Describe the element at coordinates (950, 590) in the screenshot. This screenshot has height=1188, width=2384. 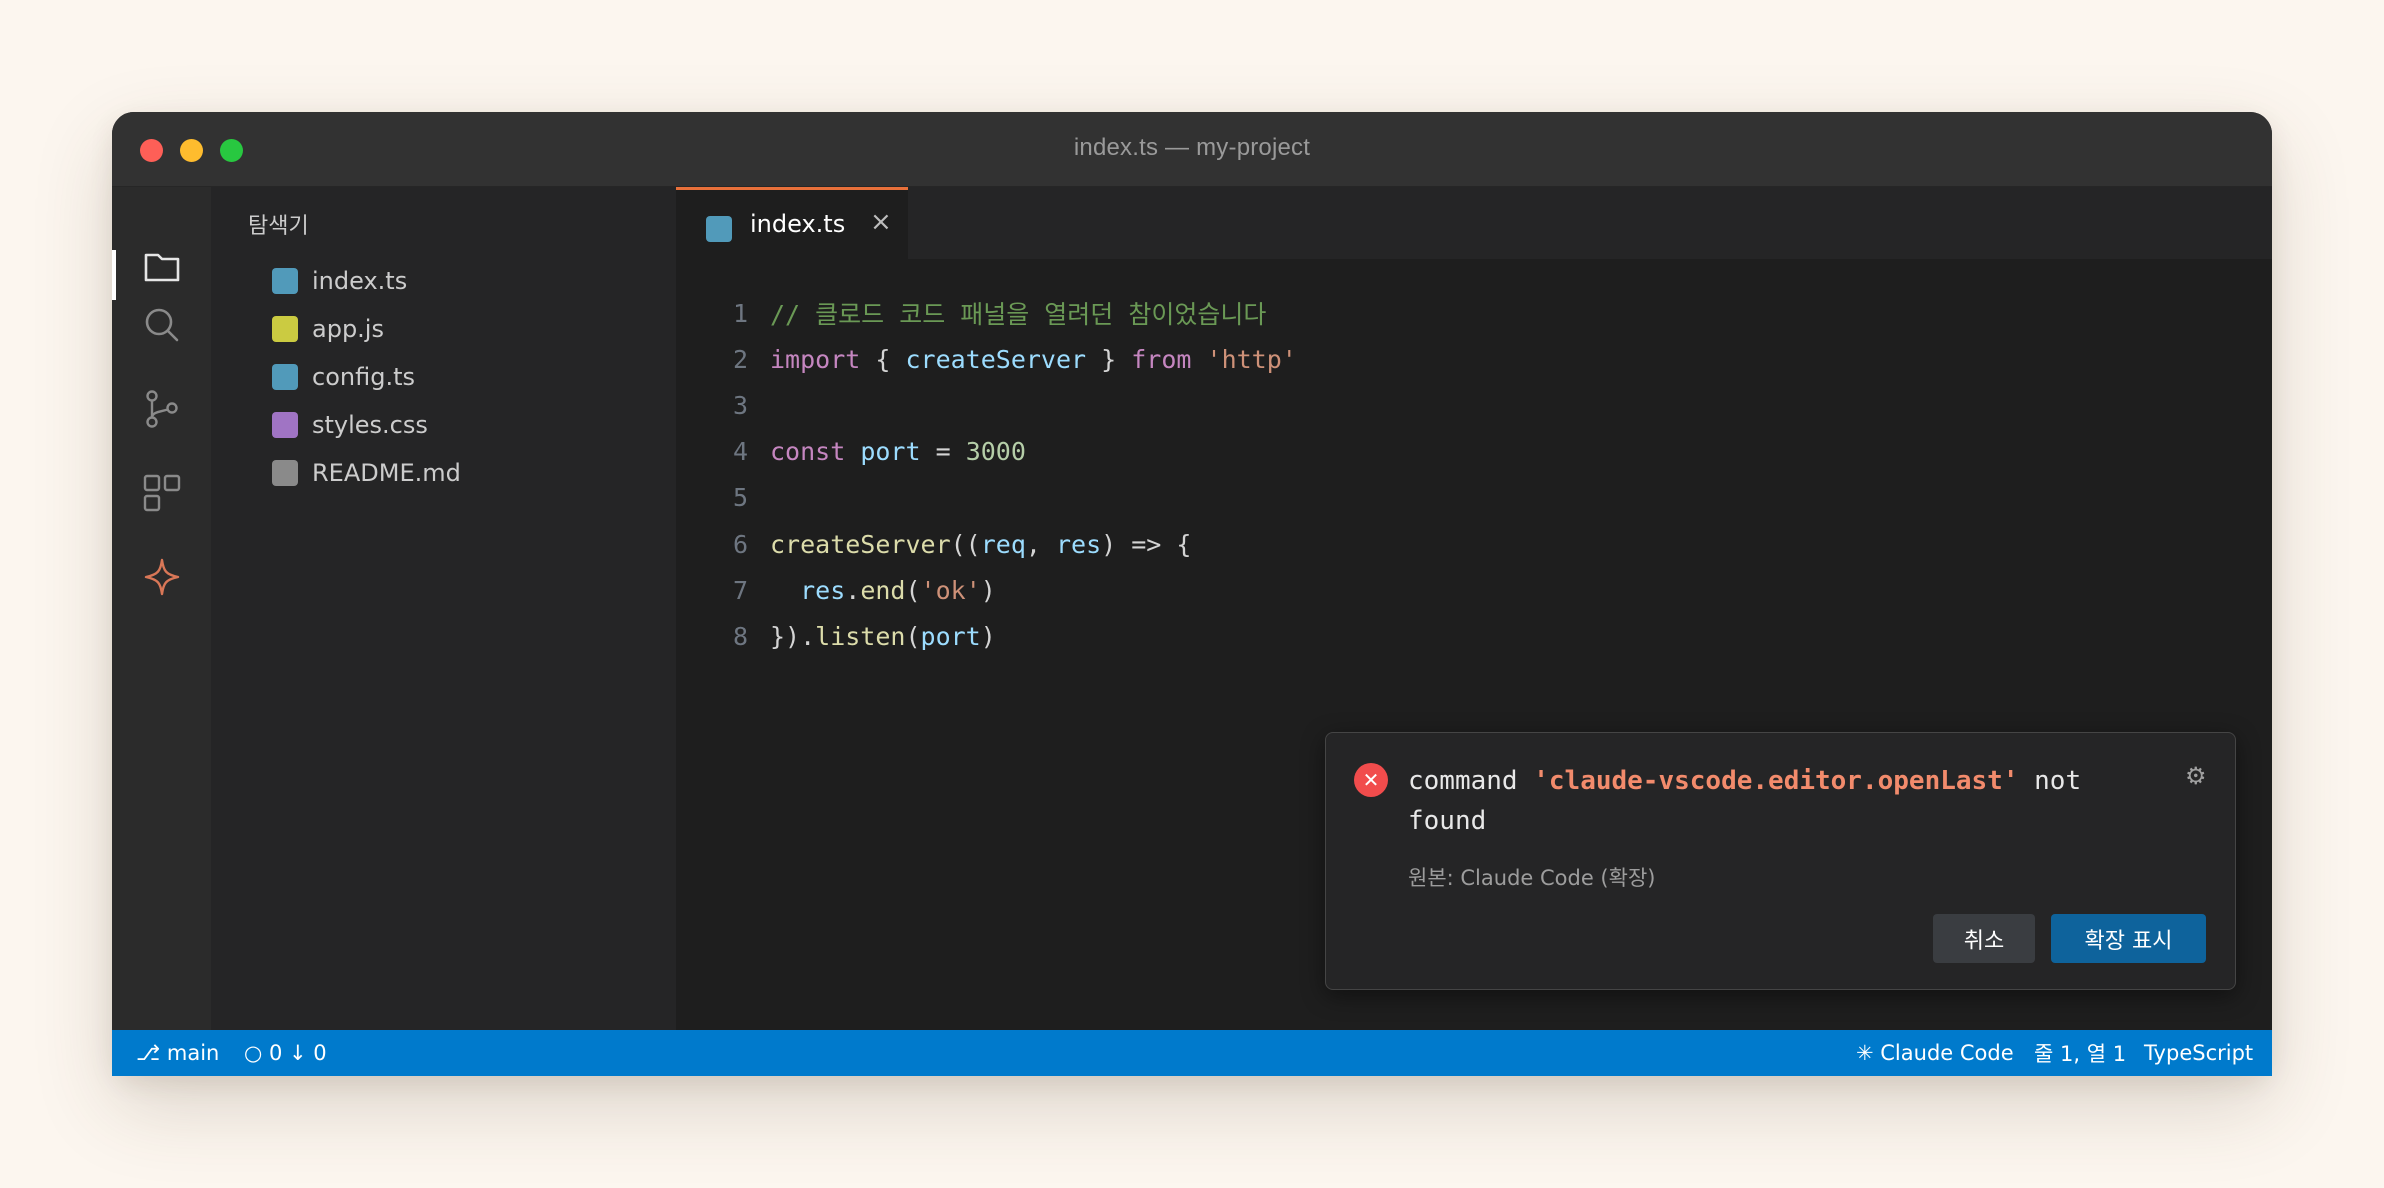
I see `code-token: 'ok'` at that location.